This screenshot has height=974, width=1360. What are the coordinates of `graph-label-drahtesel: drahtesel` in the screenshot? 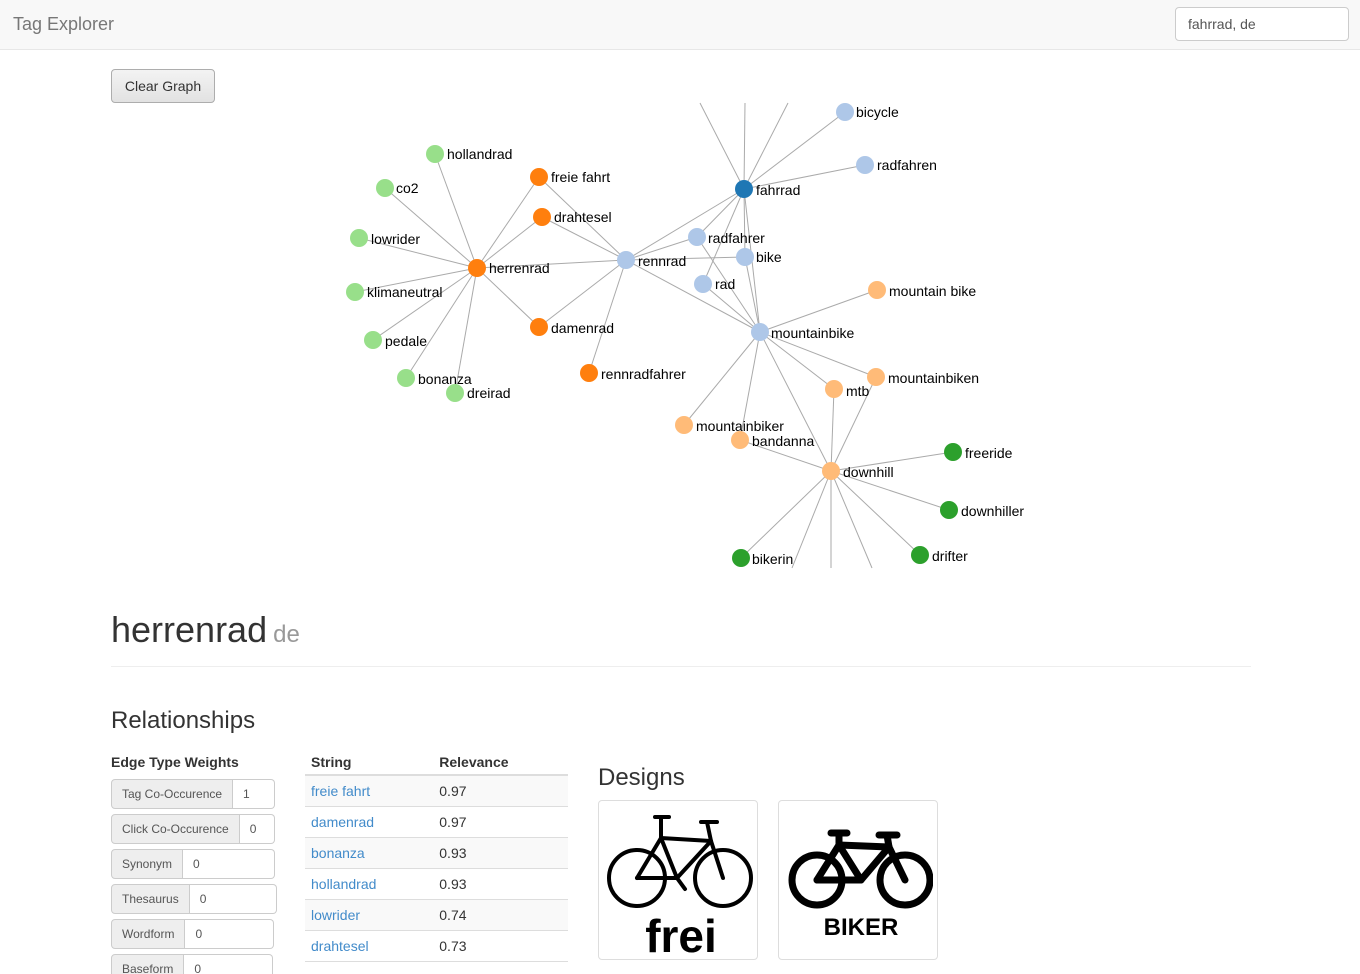 It's located at (583, 217).